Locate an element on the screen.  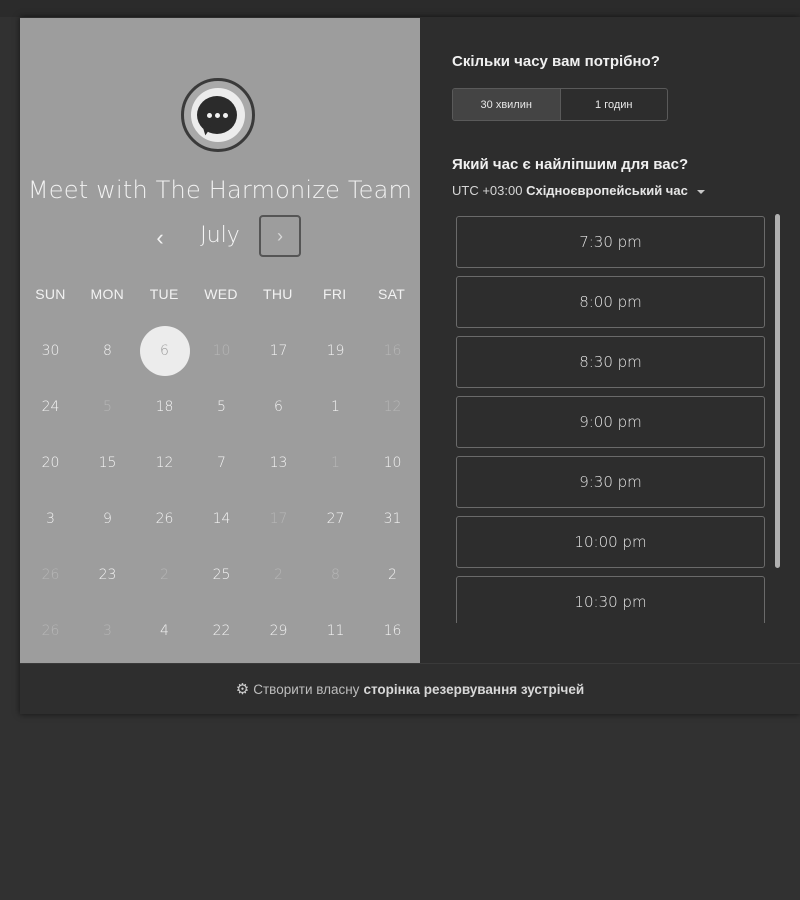
caret-down-icon is located at coordinates (701, 191).